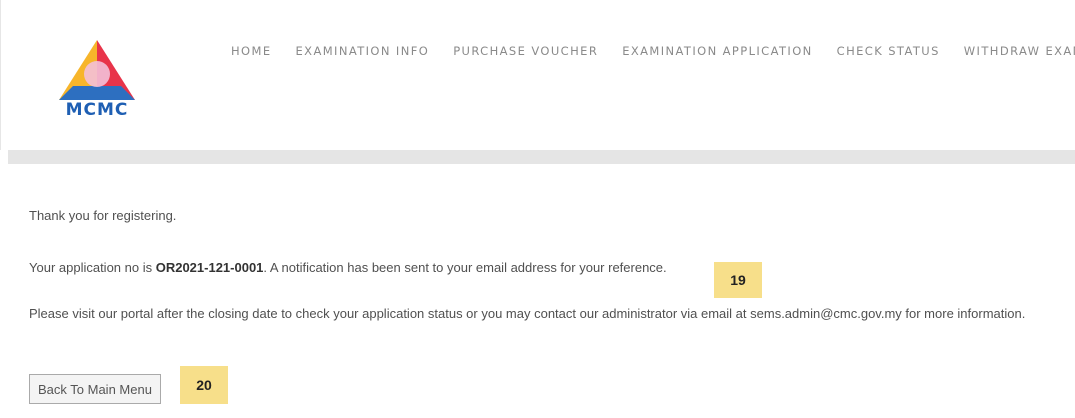 This screenshot has height=418, width=1075. Describe the element at coordinates (209, 267) in the screenshot. I see `application-number: OR2021-121-0001` at that location.